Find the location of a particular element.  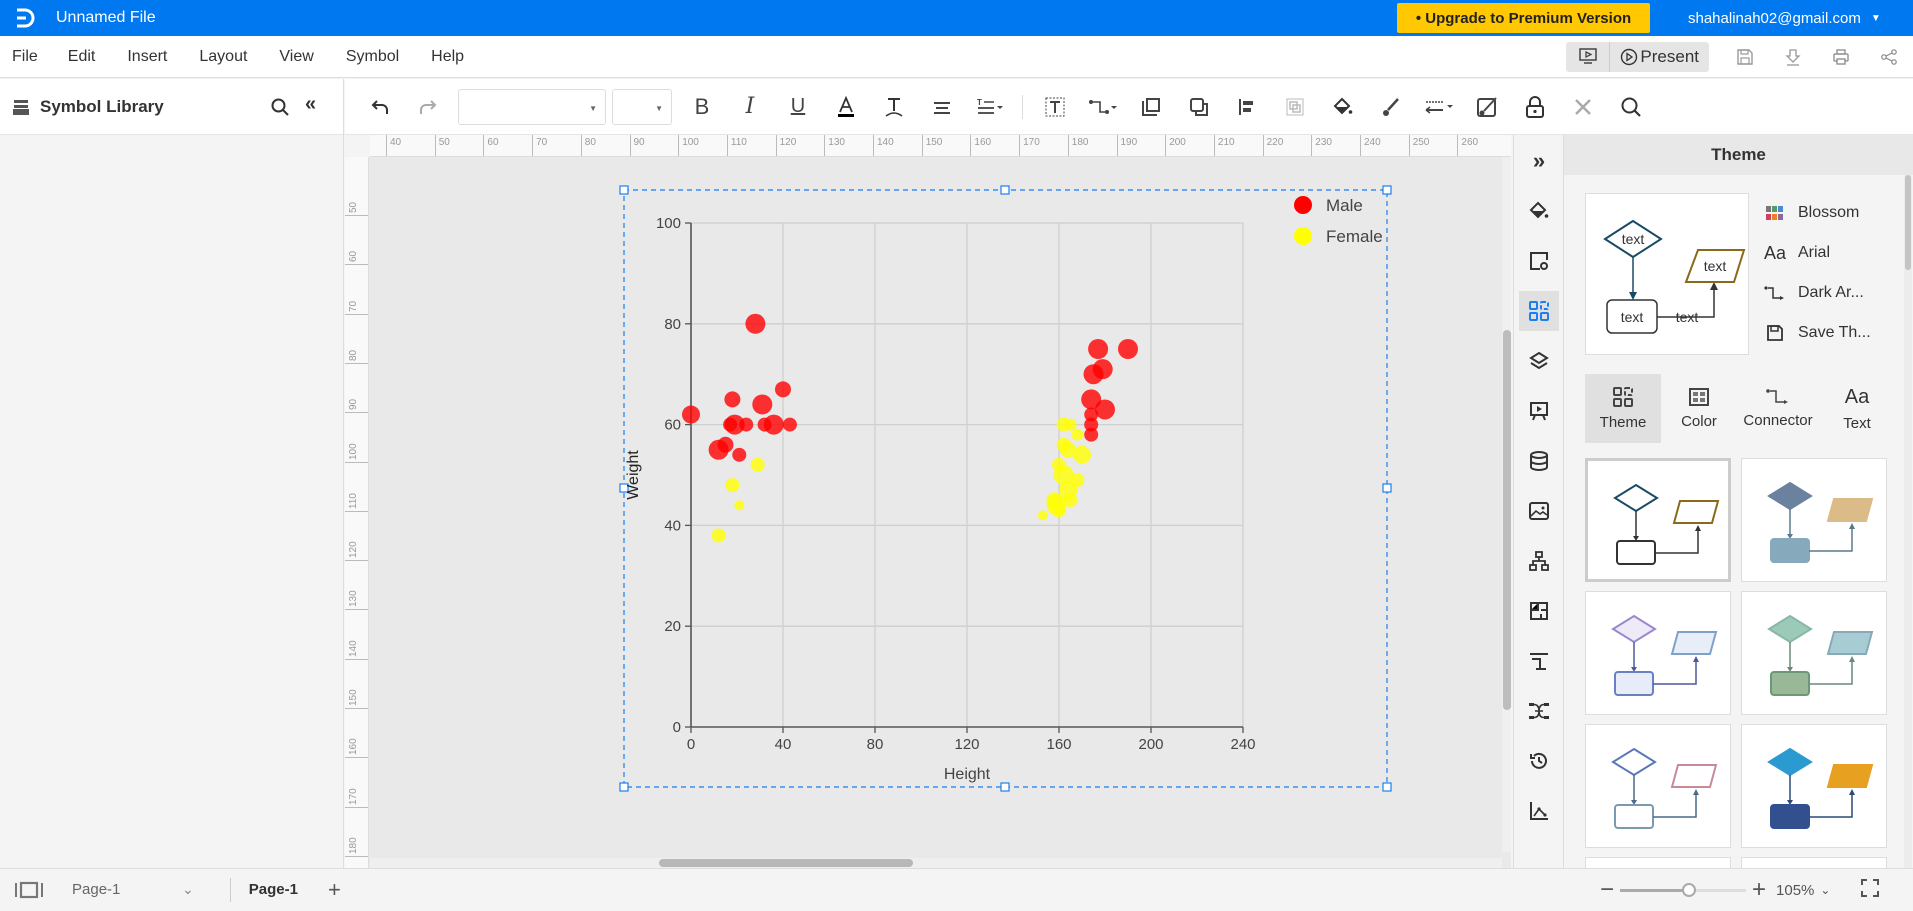

align-button is located at coordinates (942, 107).